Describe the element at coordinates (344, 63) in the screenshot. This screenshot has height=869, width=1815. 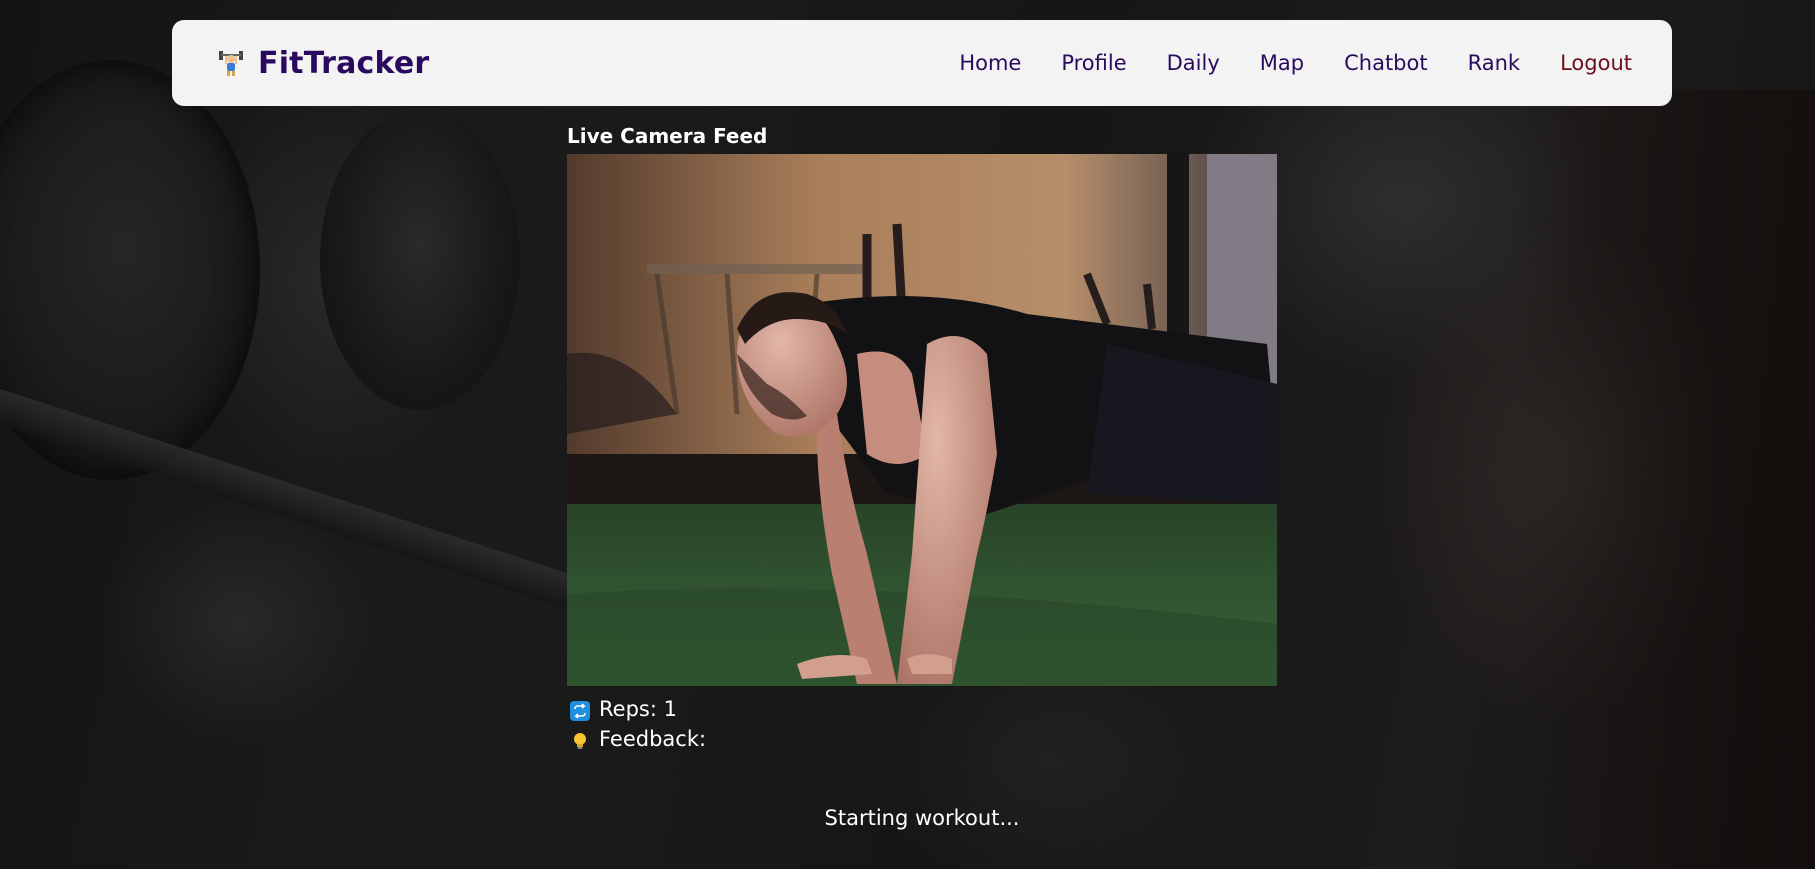
I see `brand-name: FitTracker` at that location.